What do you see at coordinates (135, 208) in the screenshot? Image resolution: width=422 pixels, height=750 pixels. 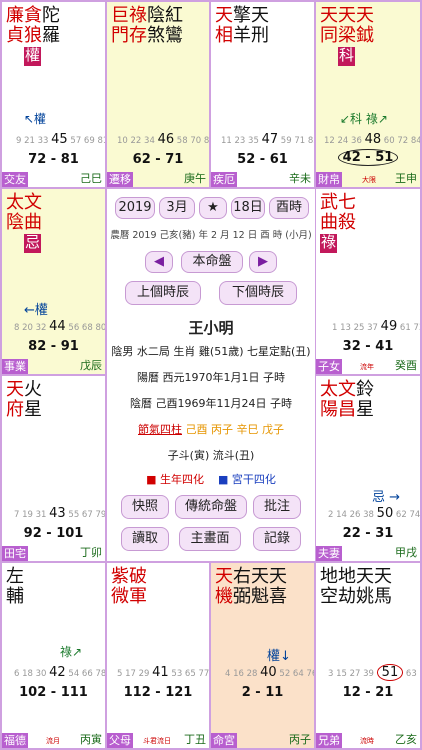 I see `year-select: 2019` at bounding box center [135, 208].